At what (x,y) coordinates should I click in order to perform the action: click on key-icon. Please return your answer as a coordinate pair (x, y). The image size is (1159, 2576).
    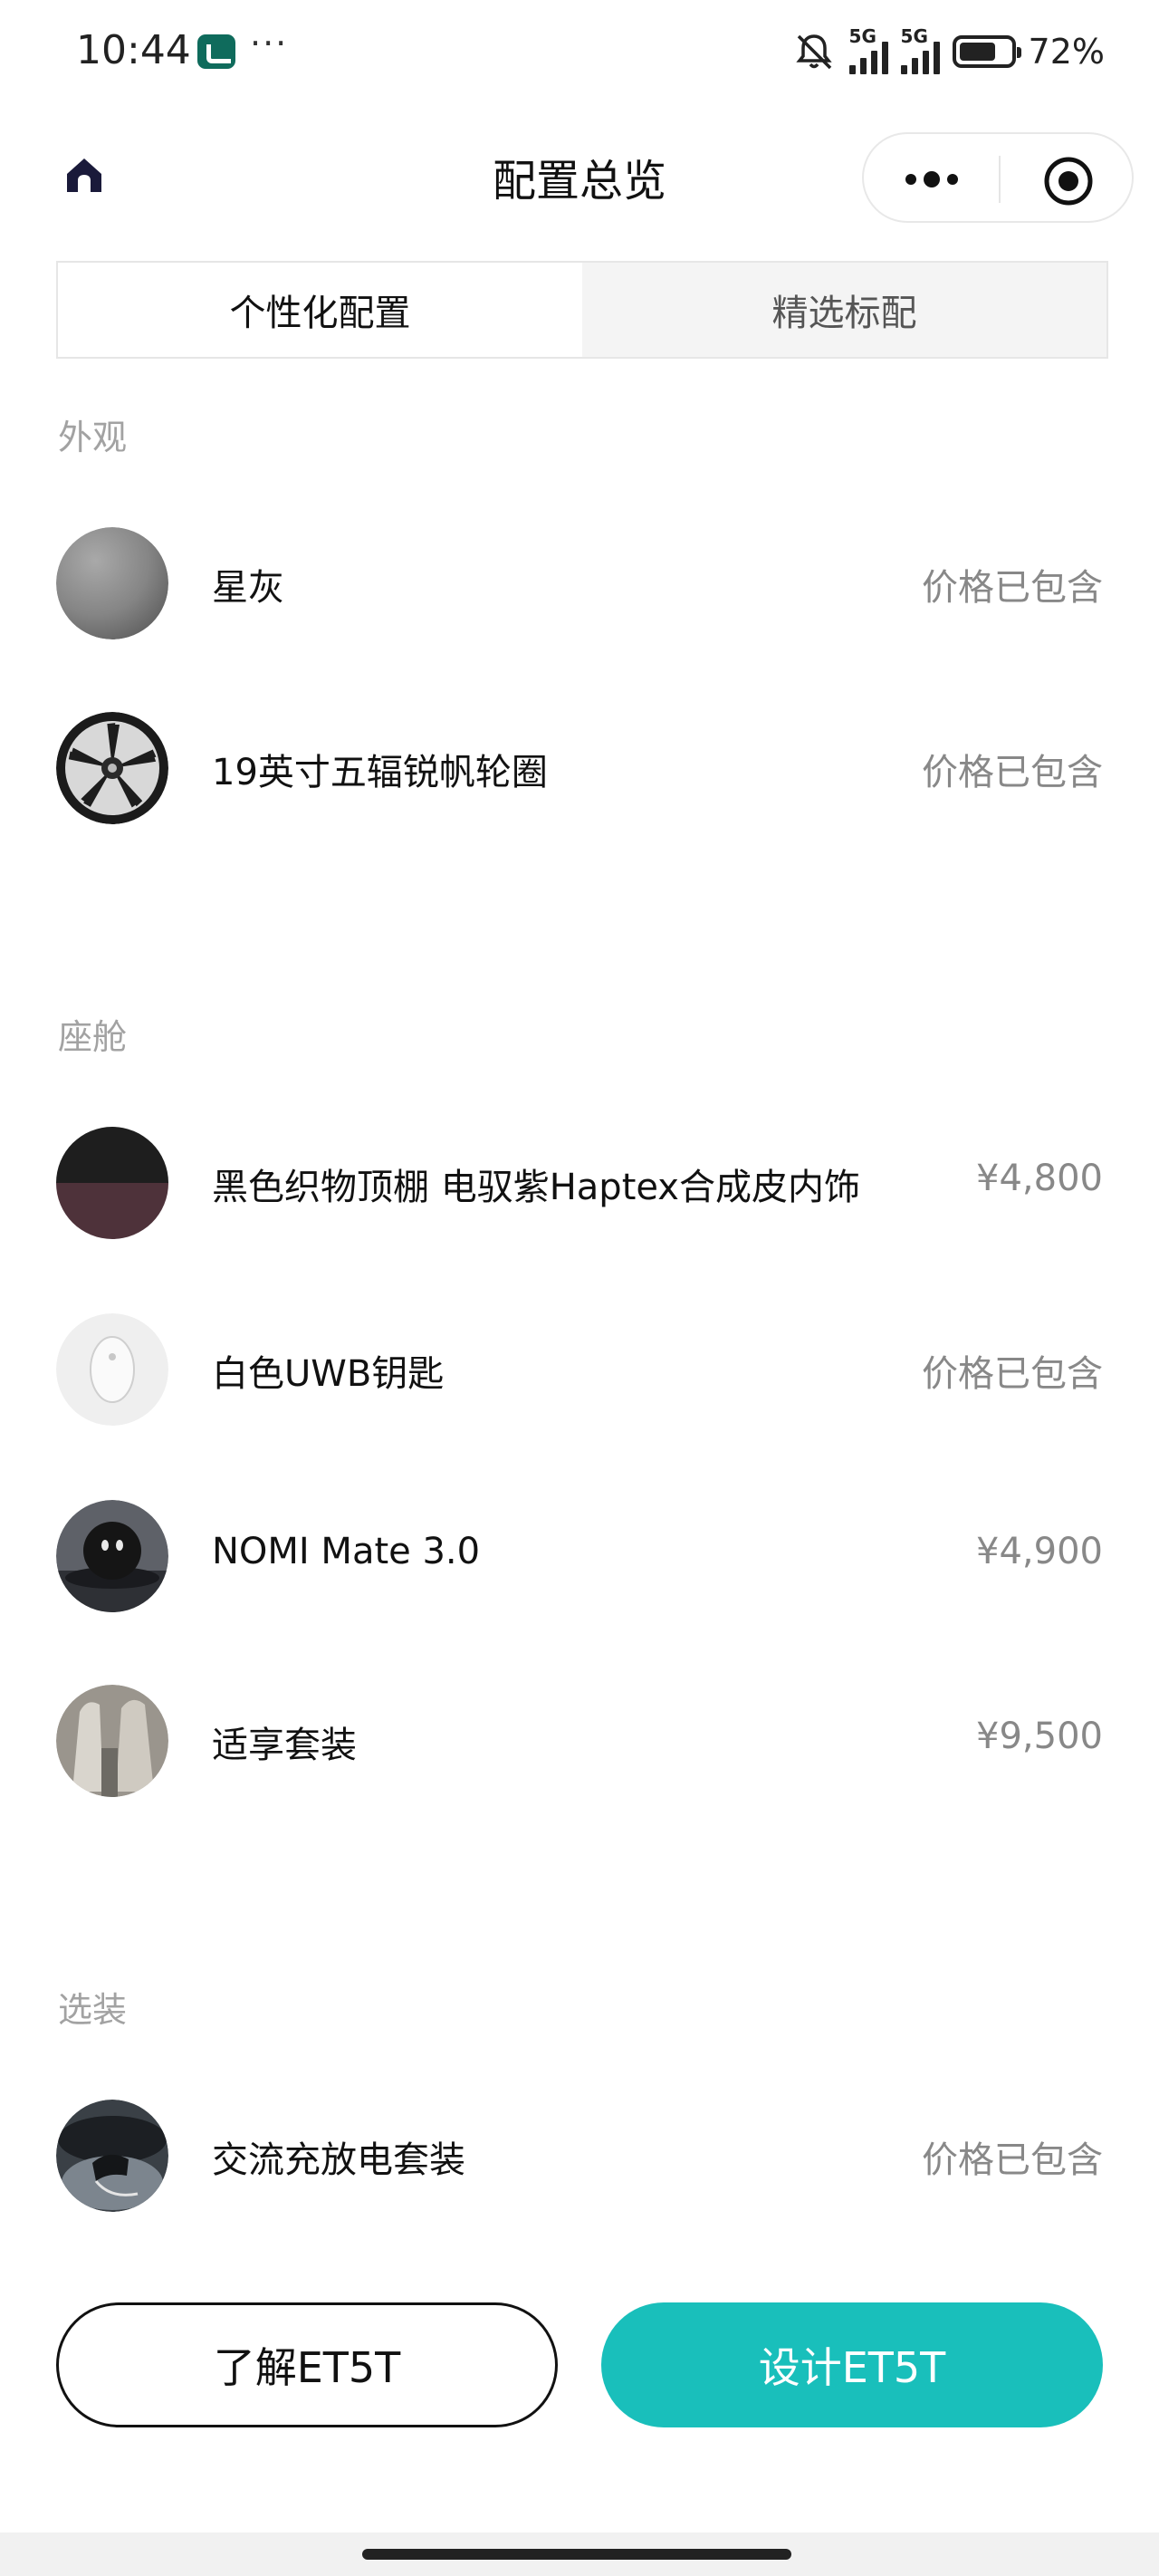
    Looking at the image, I should click on (112, 1369).